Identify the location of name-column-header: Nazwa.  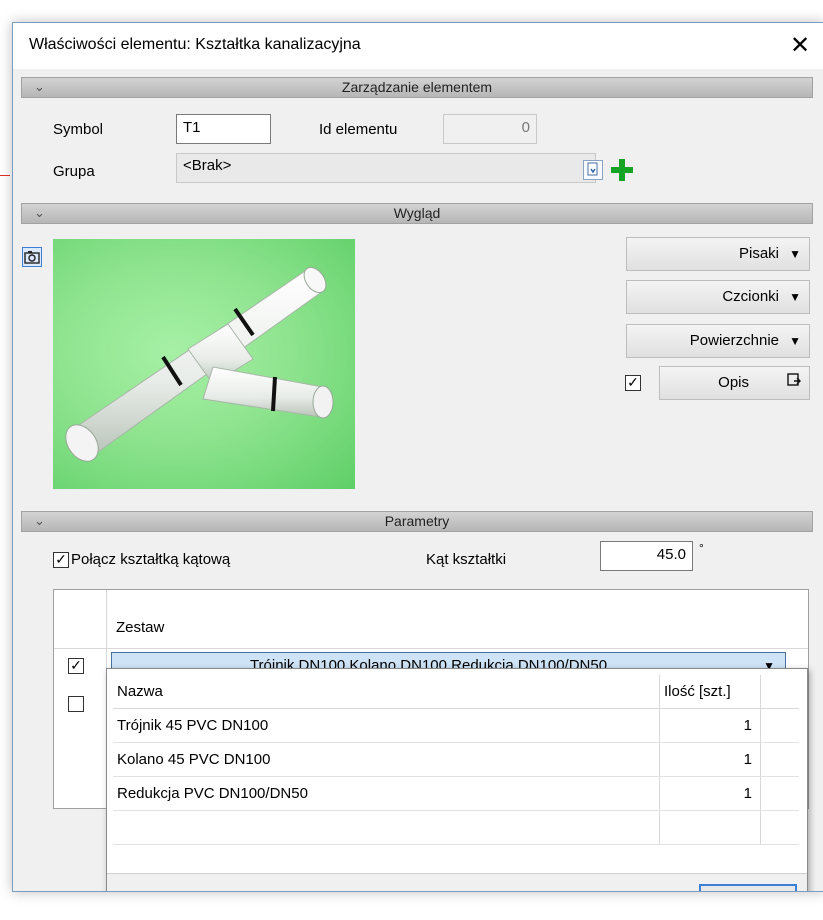
(386, 692).